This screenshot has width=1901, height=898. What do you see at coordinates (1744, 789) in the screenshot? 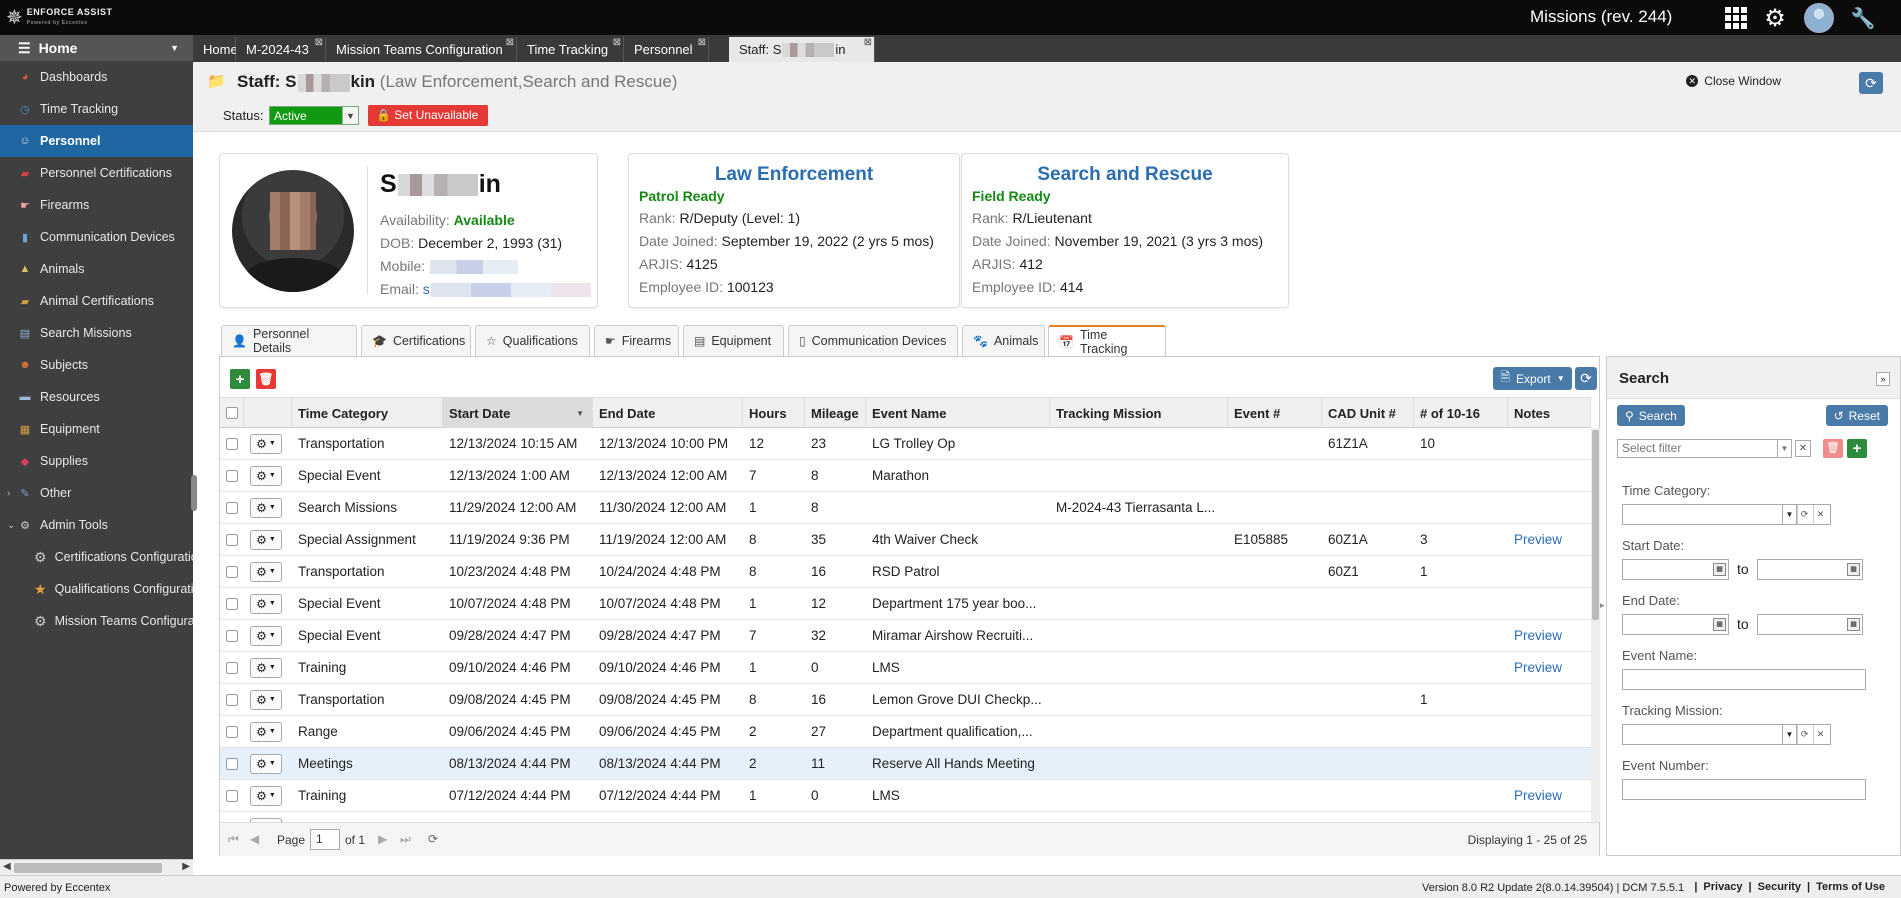
I see `event-number-input` at bounding box center [1744, 789].